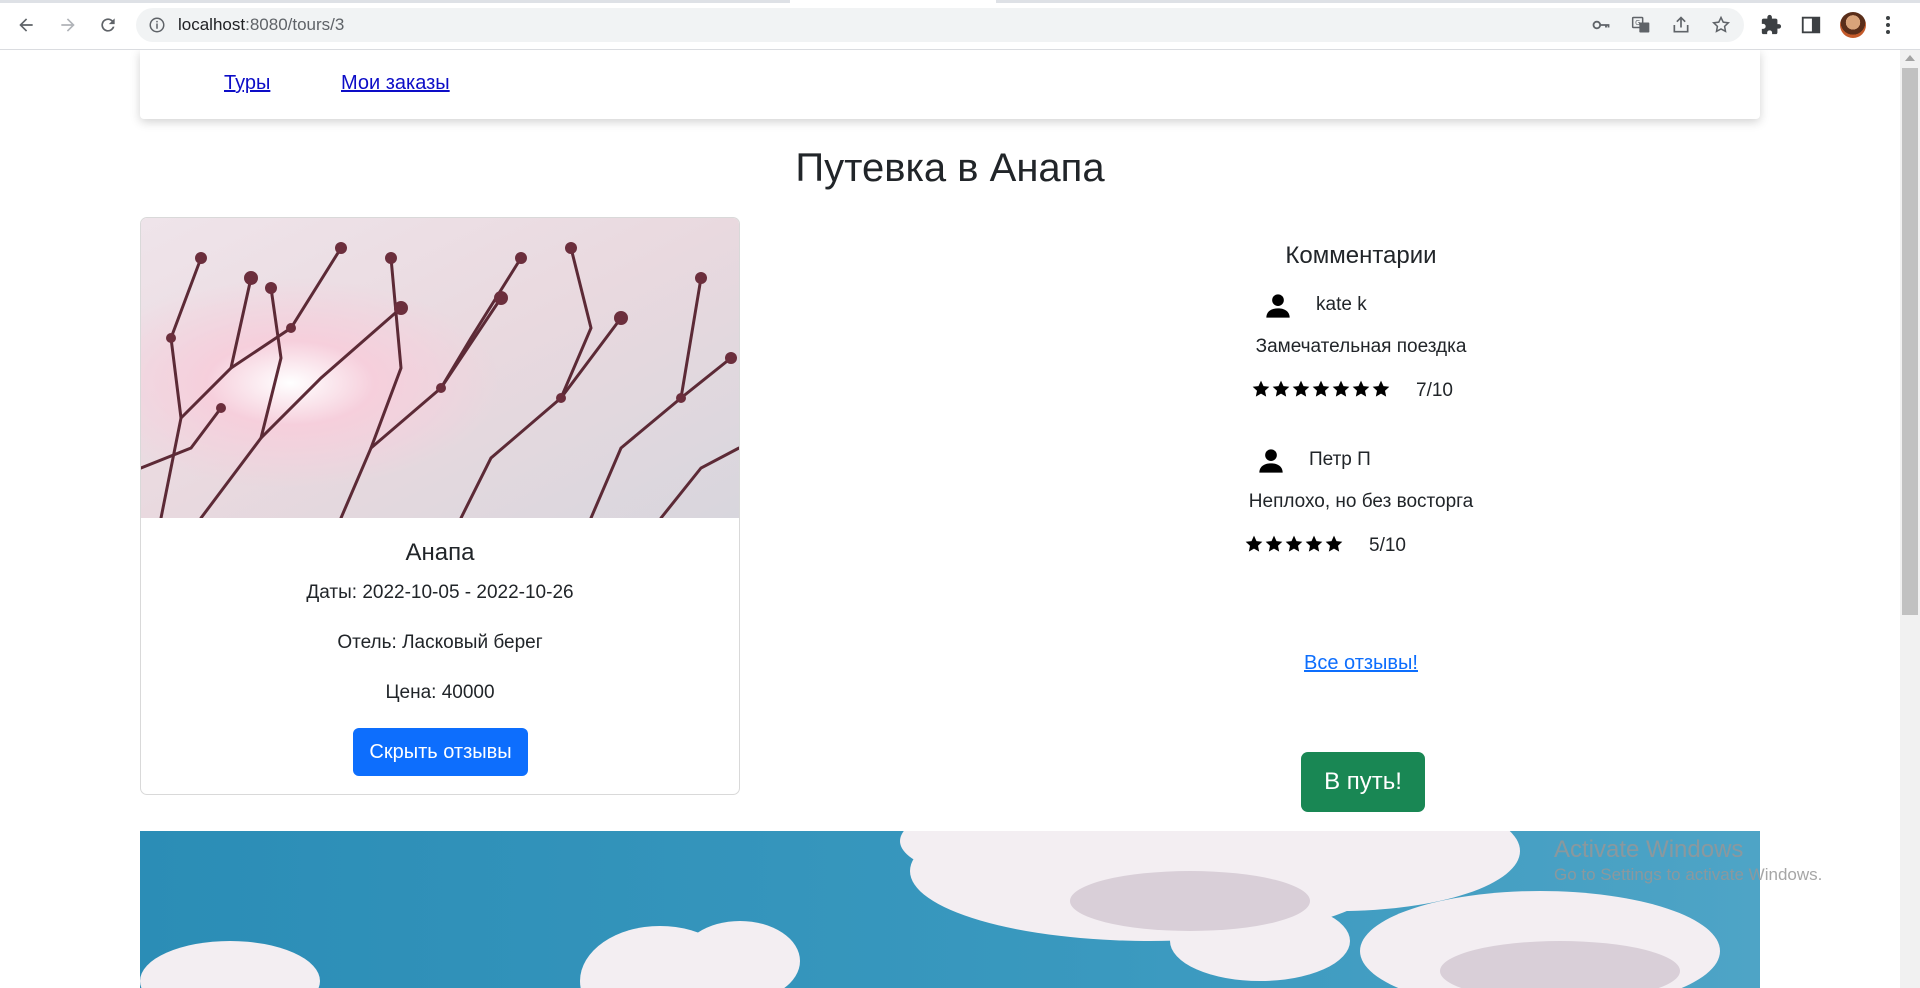 The height and width of the screenshot is (988, 1920). Describe the element at coordinates (295, 24) in the screenshot. I see `url-path: :8080/tours/3` at that location.